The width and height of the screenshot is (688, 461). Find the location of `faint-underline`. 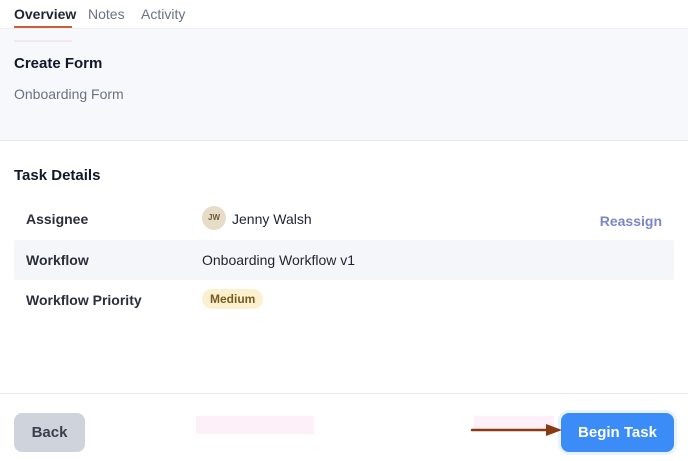

faint-underline is located at coordinates (43, 41).